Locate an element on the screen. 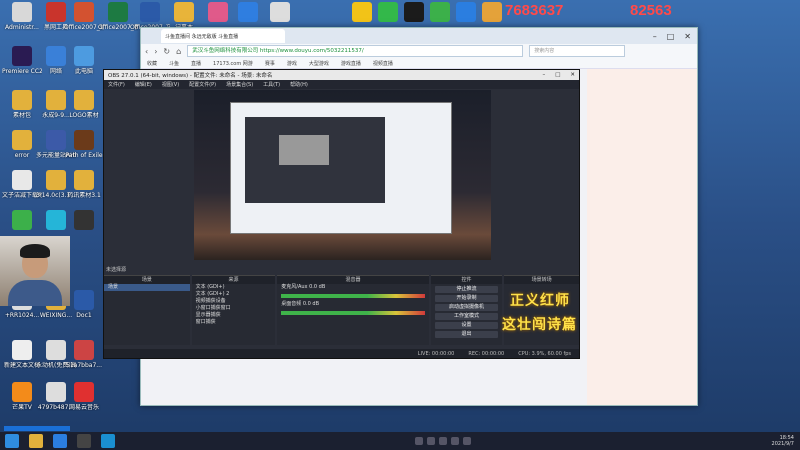 The height and width of the screenshot is (450, 800). scenes-panel: 场景 场景 is located at coordinates (147, 310).